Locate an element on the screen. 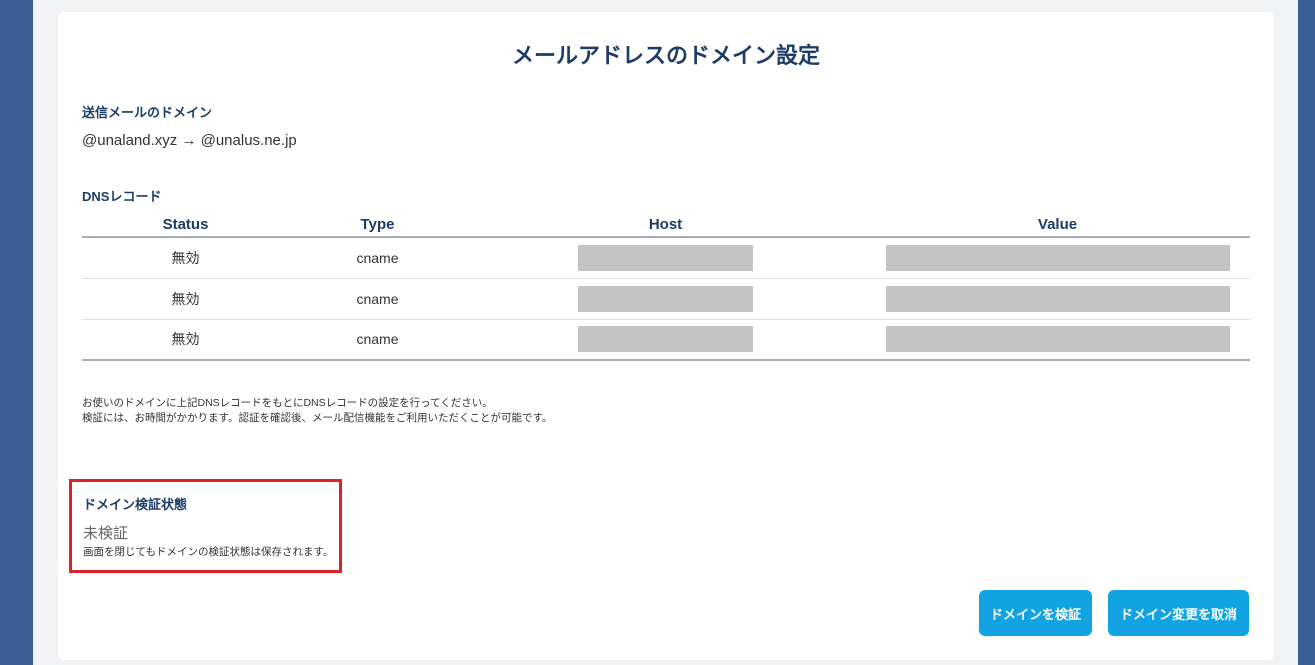 This screenshot has width=1315, height=665. verification-status-value: 未検証 is located at coordinates (106, 533).